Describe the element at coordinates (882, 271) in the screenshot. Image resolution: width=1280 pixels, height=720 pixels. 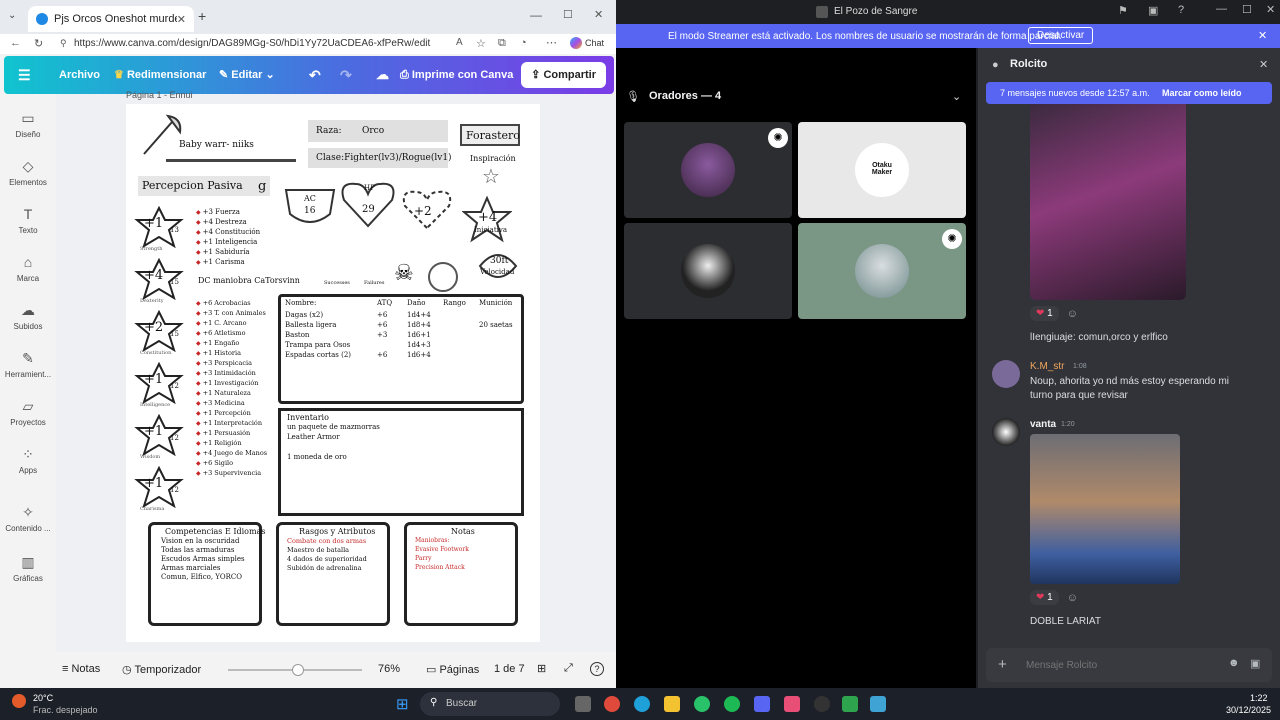
I see `voice-tile-4: ✺` at that location.